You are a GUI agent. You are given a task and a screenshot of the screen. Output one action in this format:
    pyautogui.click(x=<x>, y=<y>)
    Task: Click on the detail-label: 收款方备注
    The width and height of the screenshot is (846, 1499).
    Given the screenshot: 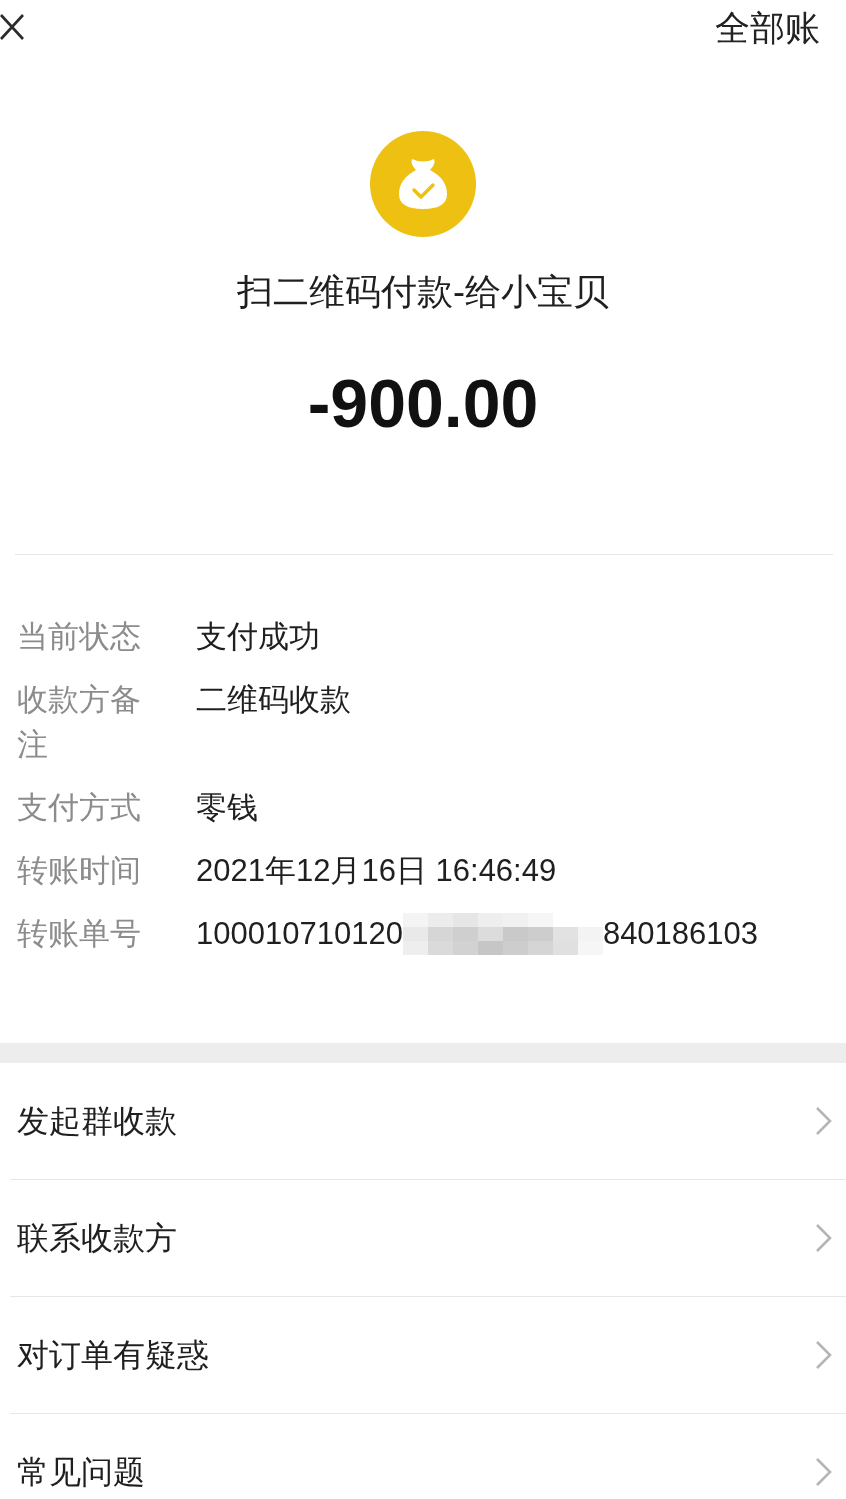 What is the action you would take?
    pyautogui.click(x=79, y=722)
    